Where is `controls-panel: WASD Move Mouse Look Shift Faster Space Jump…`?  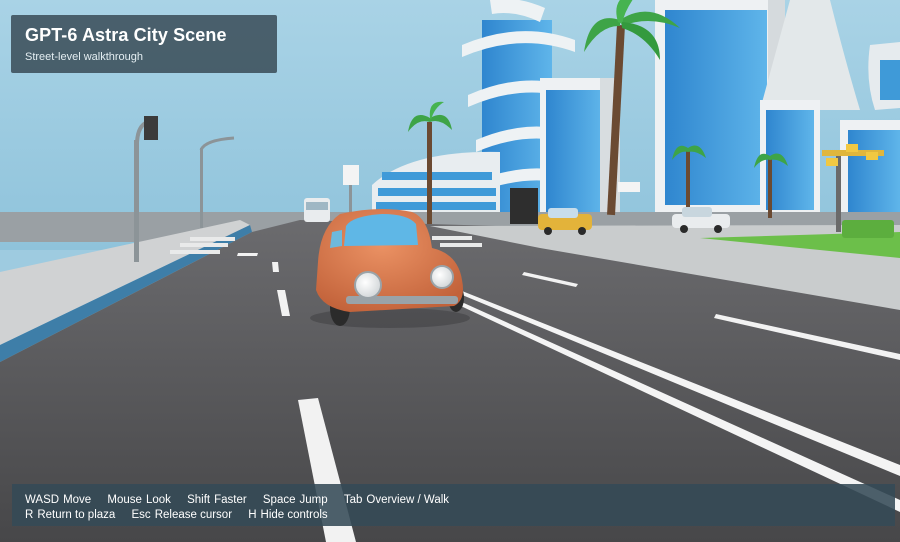
controls-panel: WASD Move Mouse Look Shift Faster Space Jump… is located at coordinates (453, 505).